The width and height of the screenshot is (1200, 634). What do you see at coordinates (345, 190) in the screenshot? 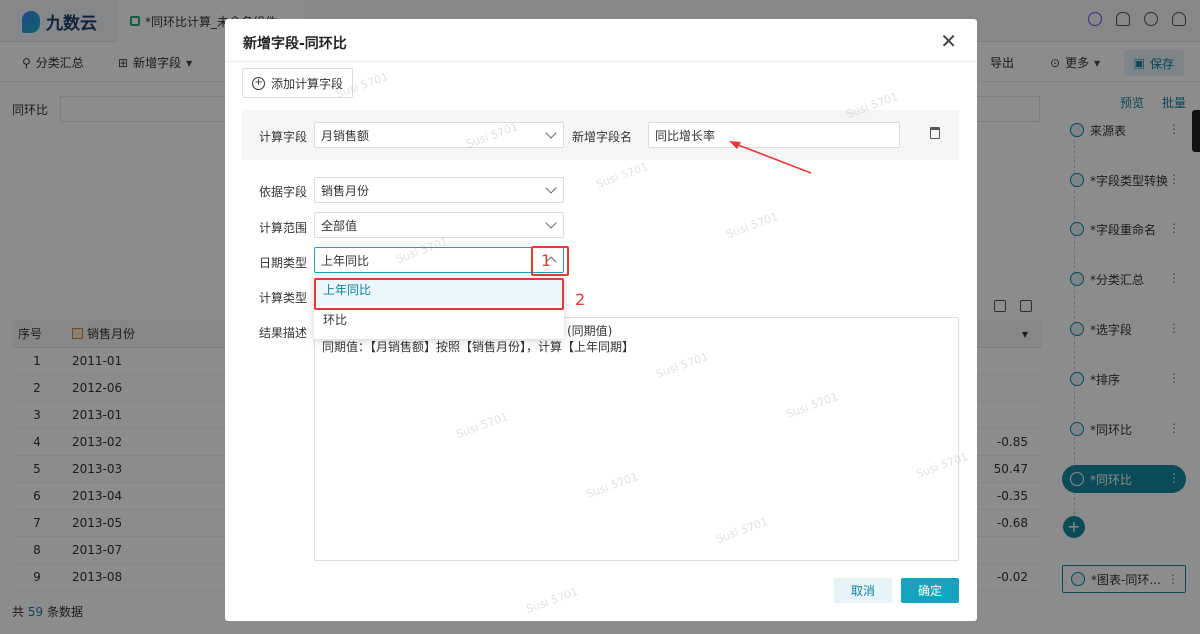
I see `base-field-value: 销售月份` at bounding box center [345, 190].